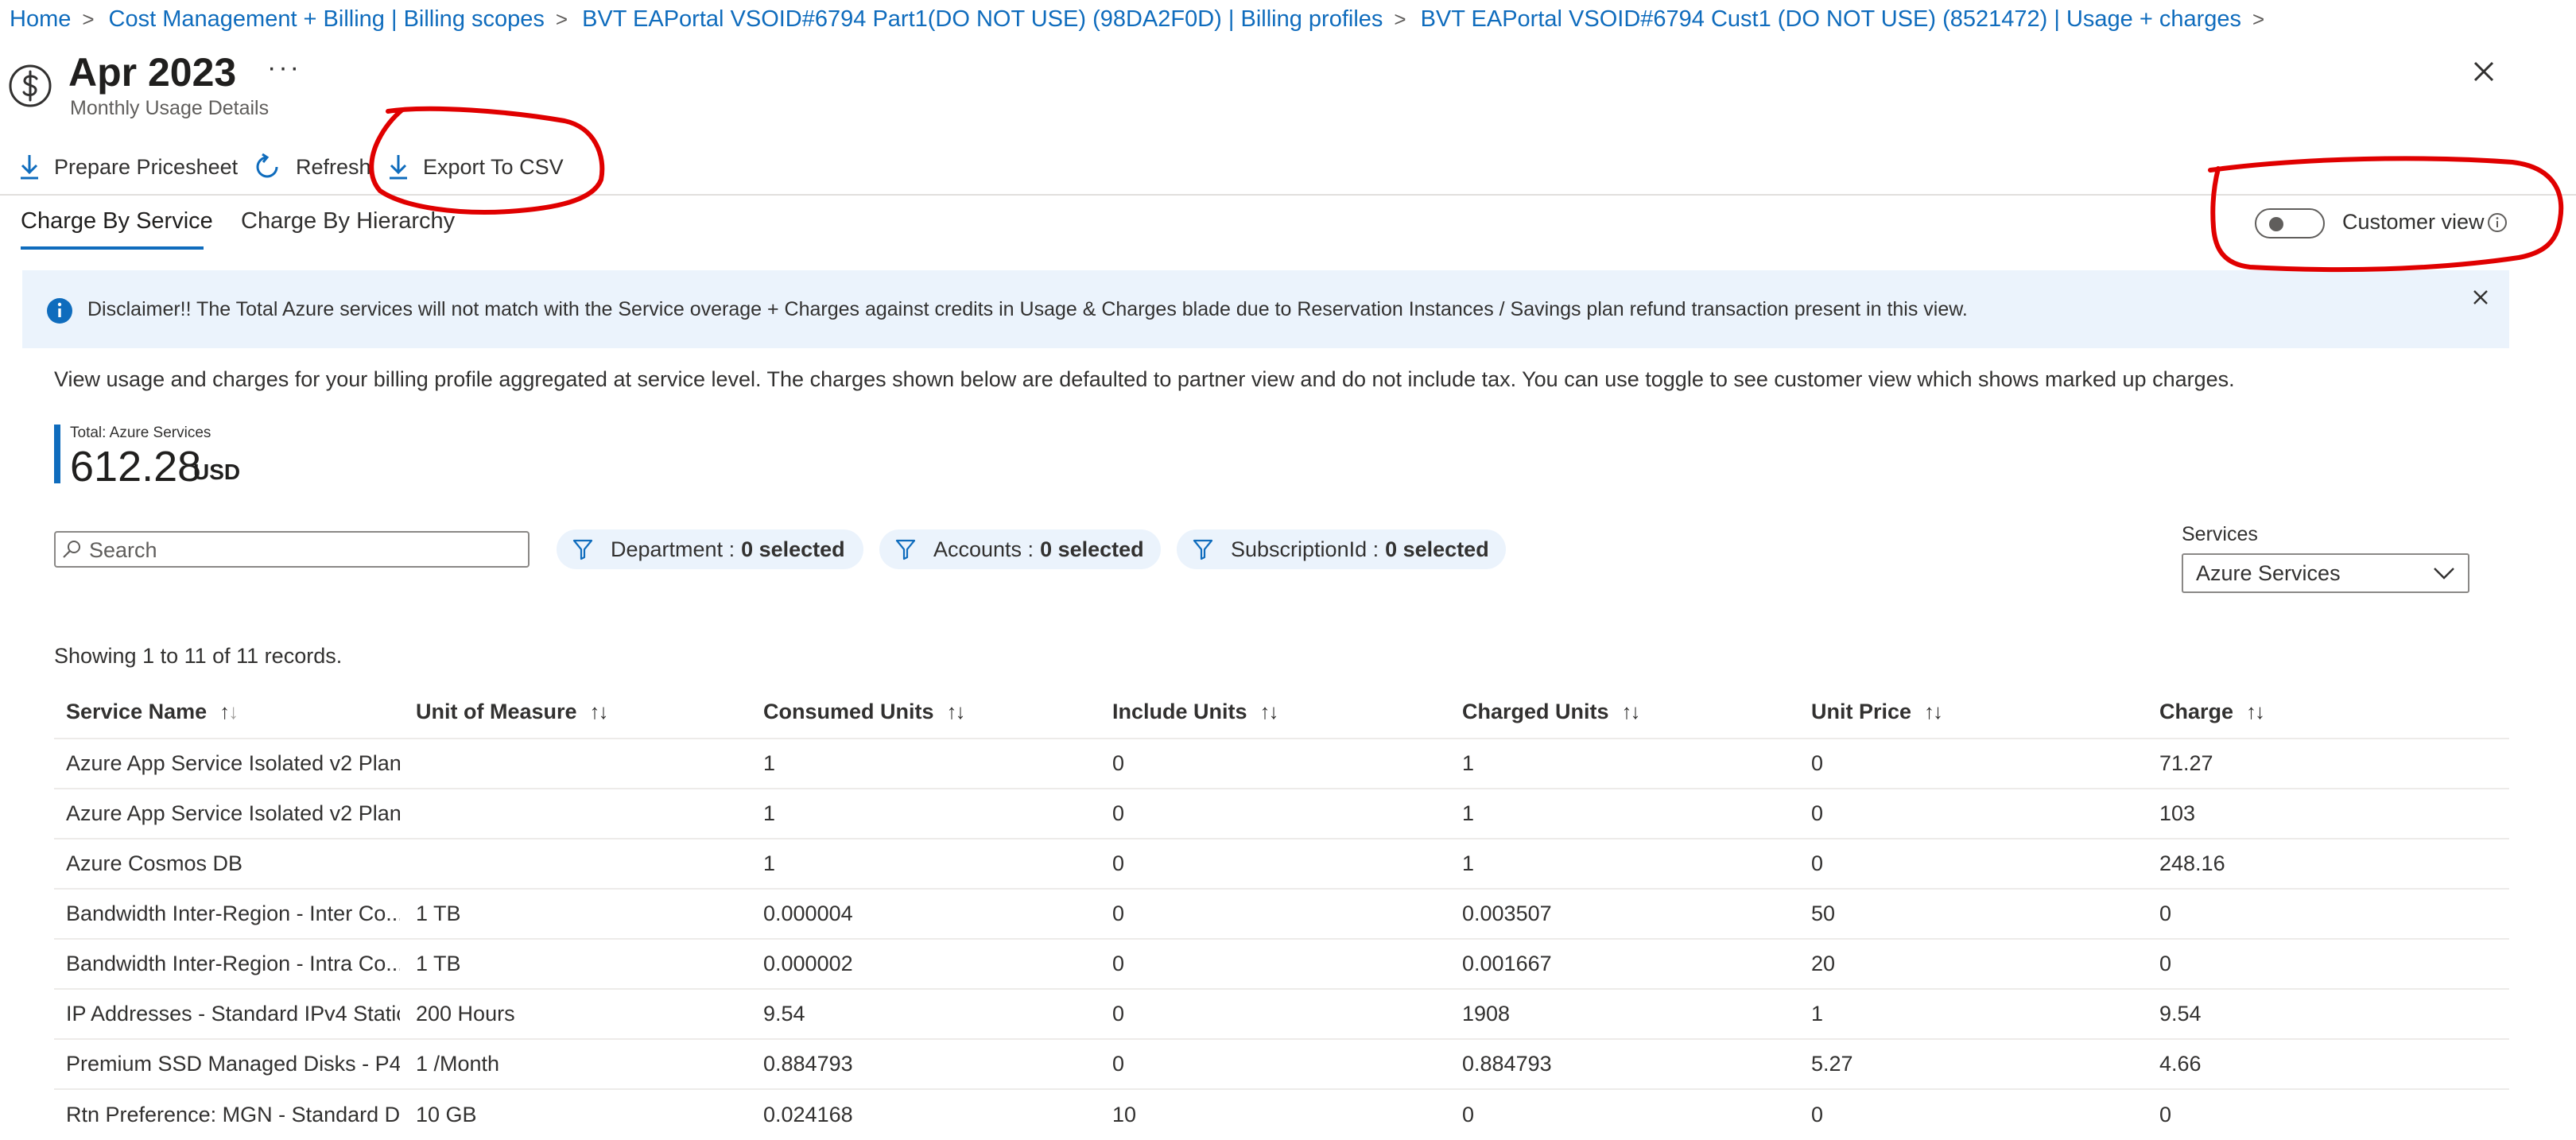  What do you see at coordinates (446, 1114) in the screenshot?
I see `cell-unit-of-measure: 10 GB` at bounding box center [446, 1114].